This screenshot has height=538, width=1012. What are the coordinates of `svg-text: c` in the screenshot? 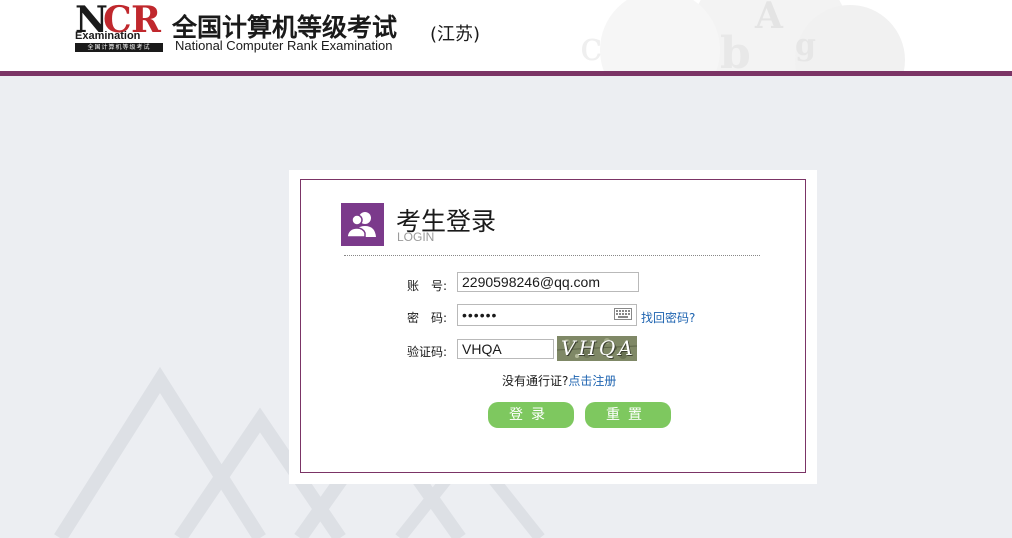 It's located at (591, 47).